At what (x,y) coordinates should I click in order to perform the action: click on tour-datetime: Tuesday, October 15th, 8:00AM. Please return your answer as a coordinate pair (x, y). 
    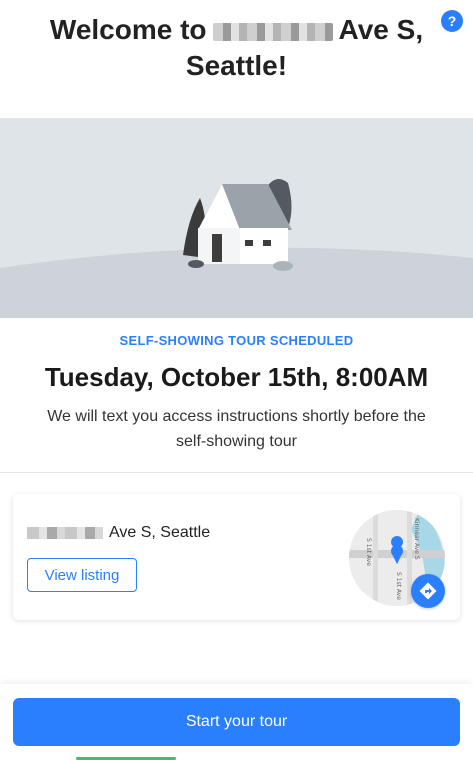
    Looking at the image, I should click on (236, 377).